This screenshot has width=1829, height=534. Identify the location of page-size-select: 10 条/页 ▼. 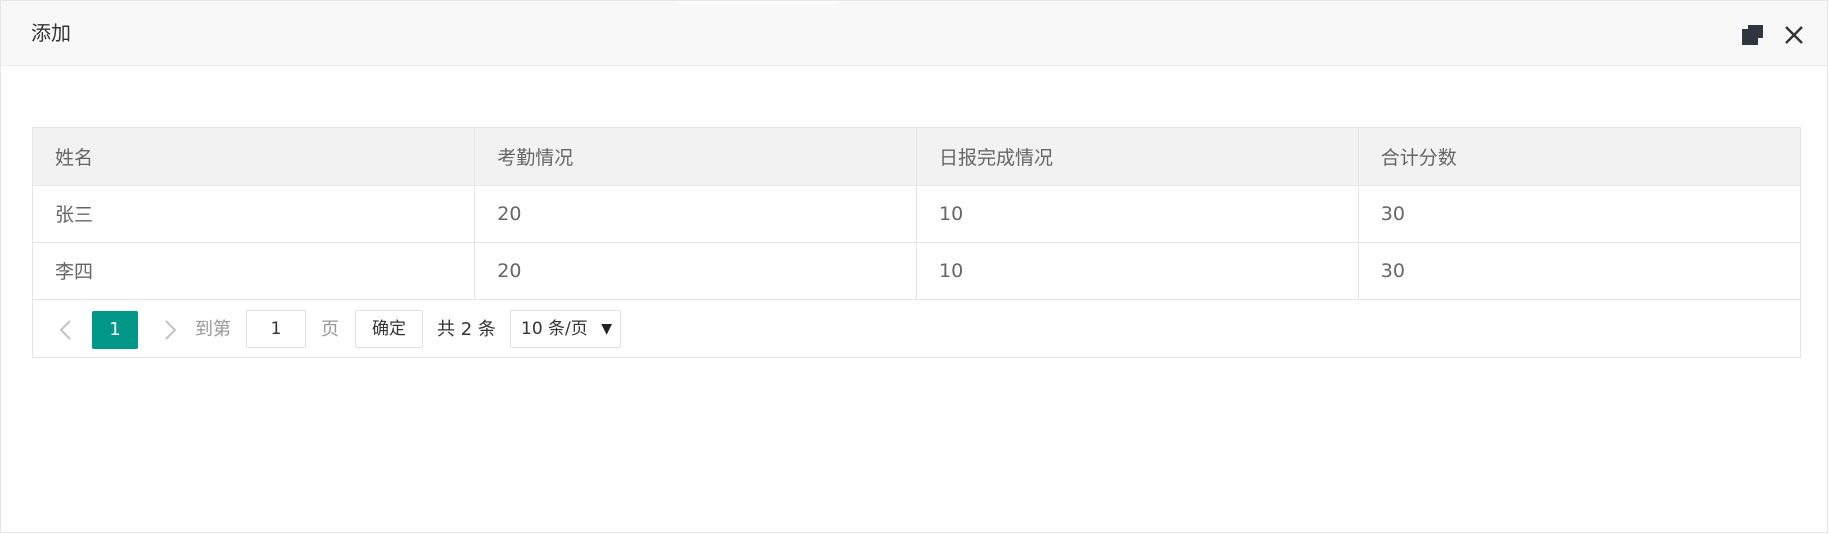
(565, 329).